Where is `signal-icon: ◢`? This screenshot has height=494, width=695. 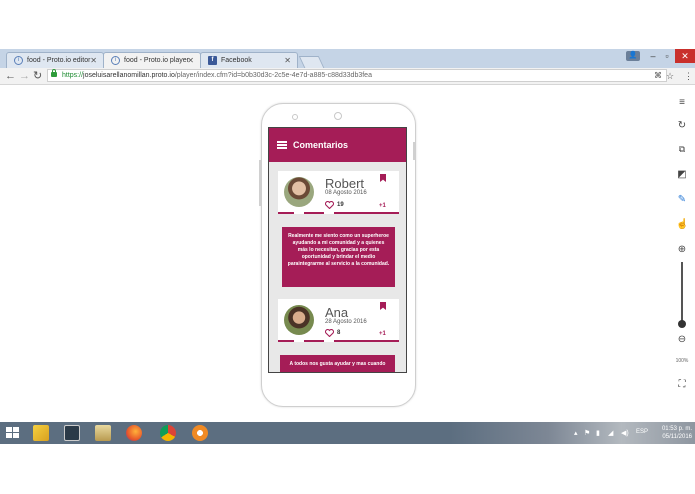
signal-icon: ◢ is located at coordinates (610, 433).